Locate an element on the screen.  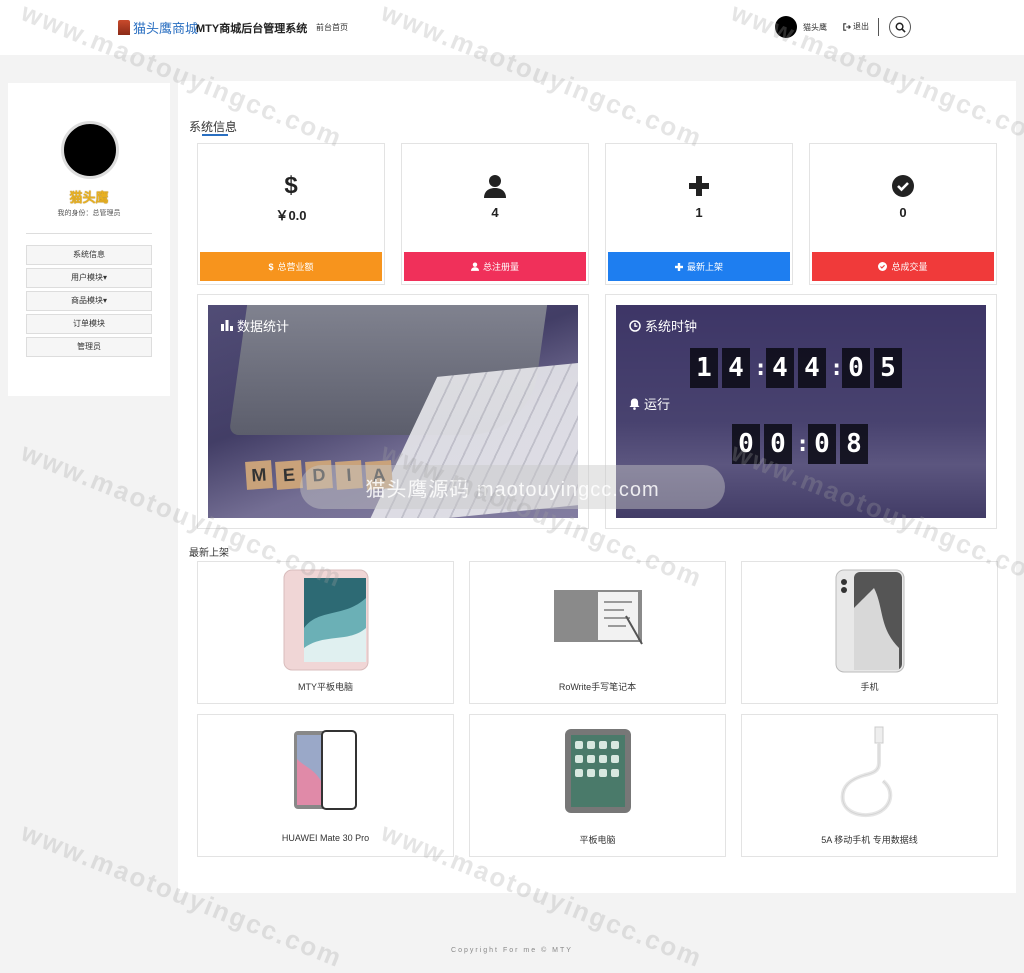
stat-label: 总成交量 is located at coordinates (909, 267).